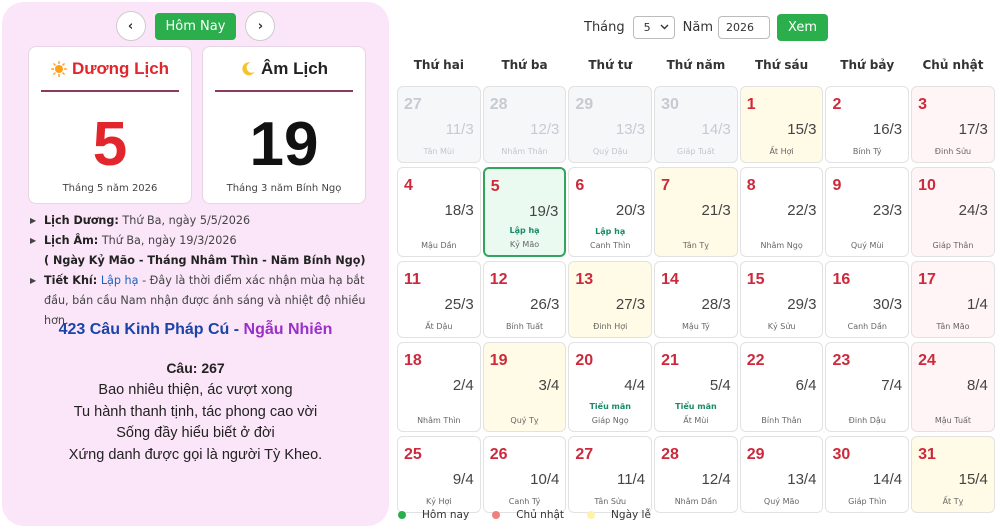 This screenshot has width=1000, height=530. Describe the element at coordinates (670, 454) in the screenshot. I see `day-number: 28` at that location.